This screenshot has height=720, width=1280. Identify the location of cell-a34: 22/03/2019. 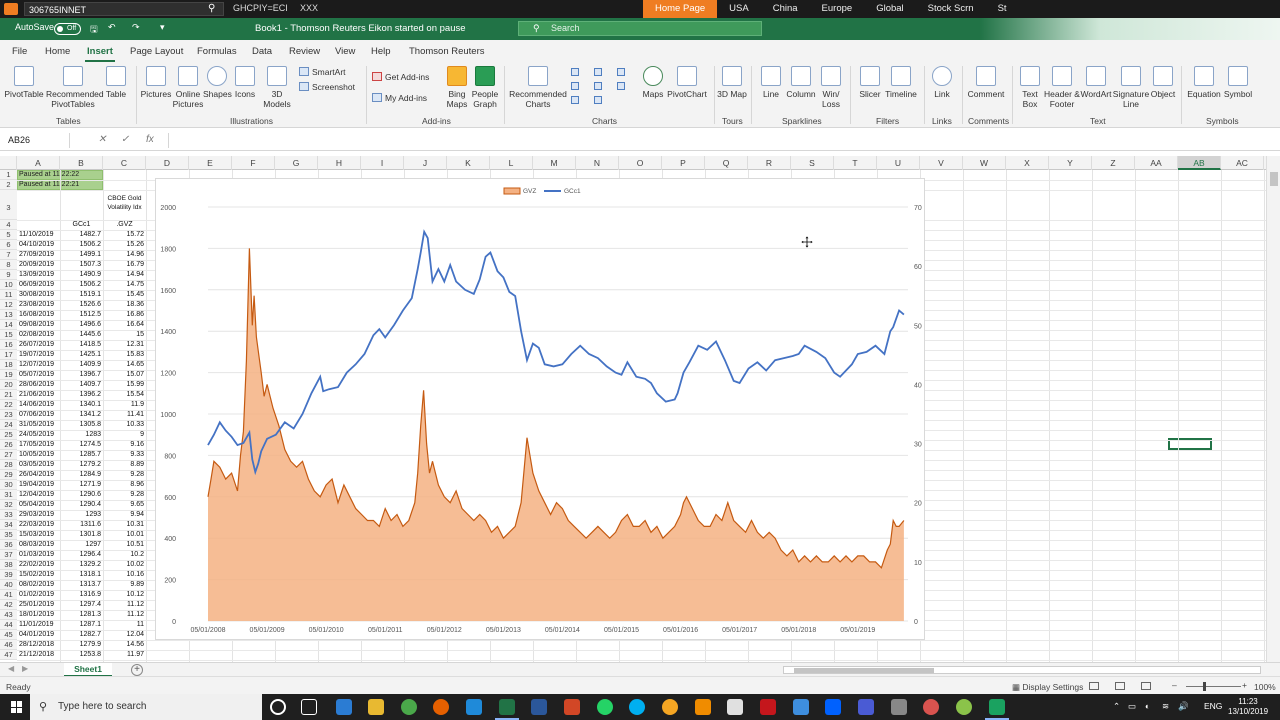
(39, 525).